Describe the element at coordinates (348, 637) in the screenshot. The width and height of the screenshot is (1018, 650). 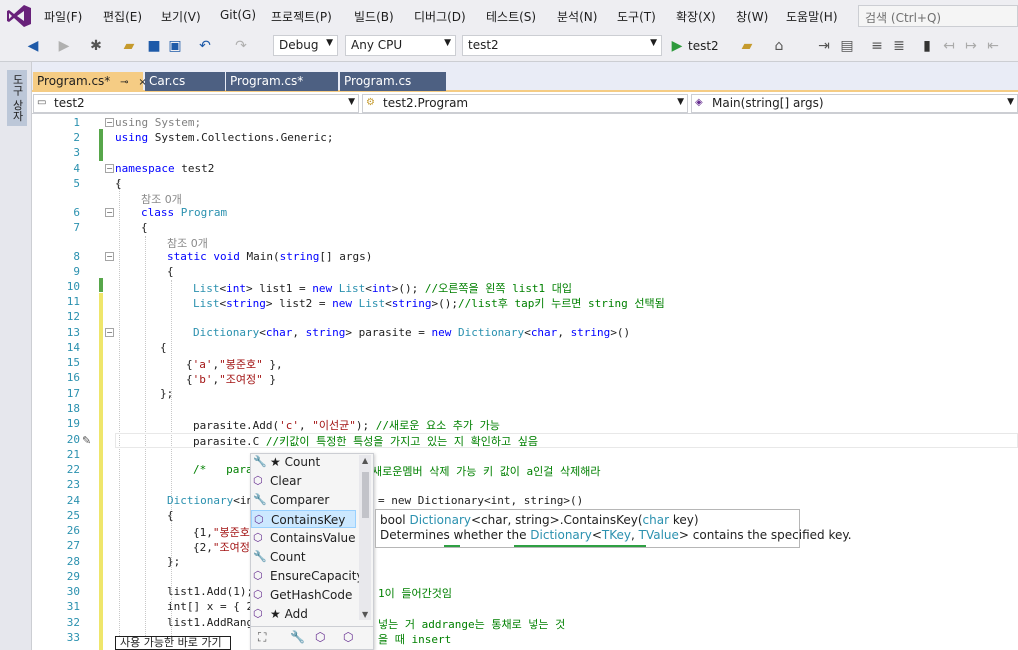
I see `extension-method-filter-icon: ⬡` at that location.